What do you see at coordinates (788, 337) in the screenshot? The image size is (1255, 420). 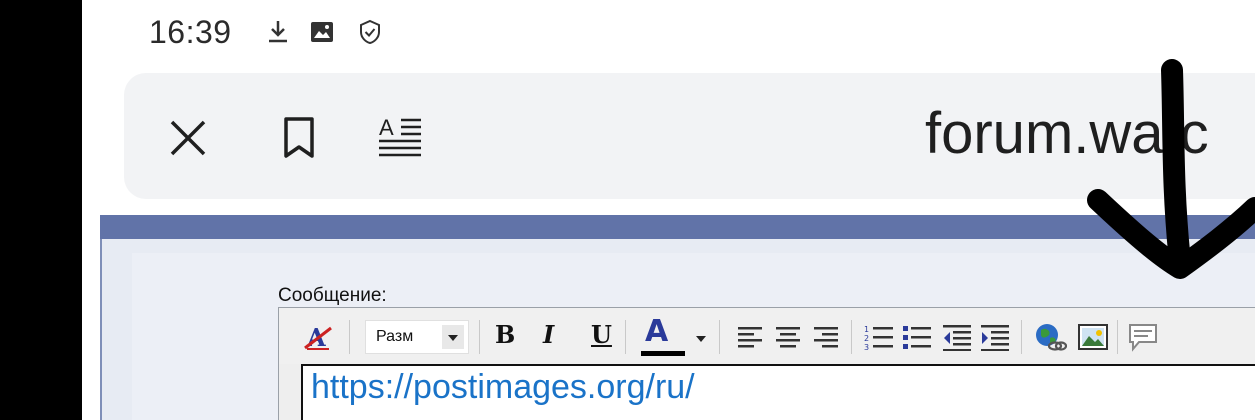 I see `align-center-icon` at bounding box center [788, 337].